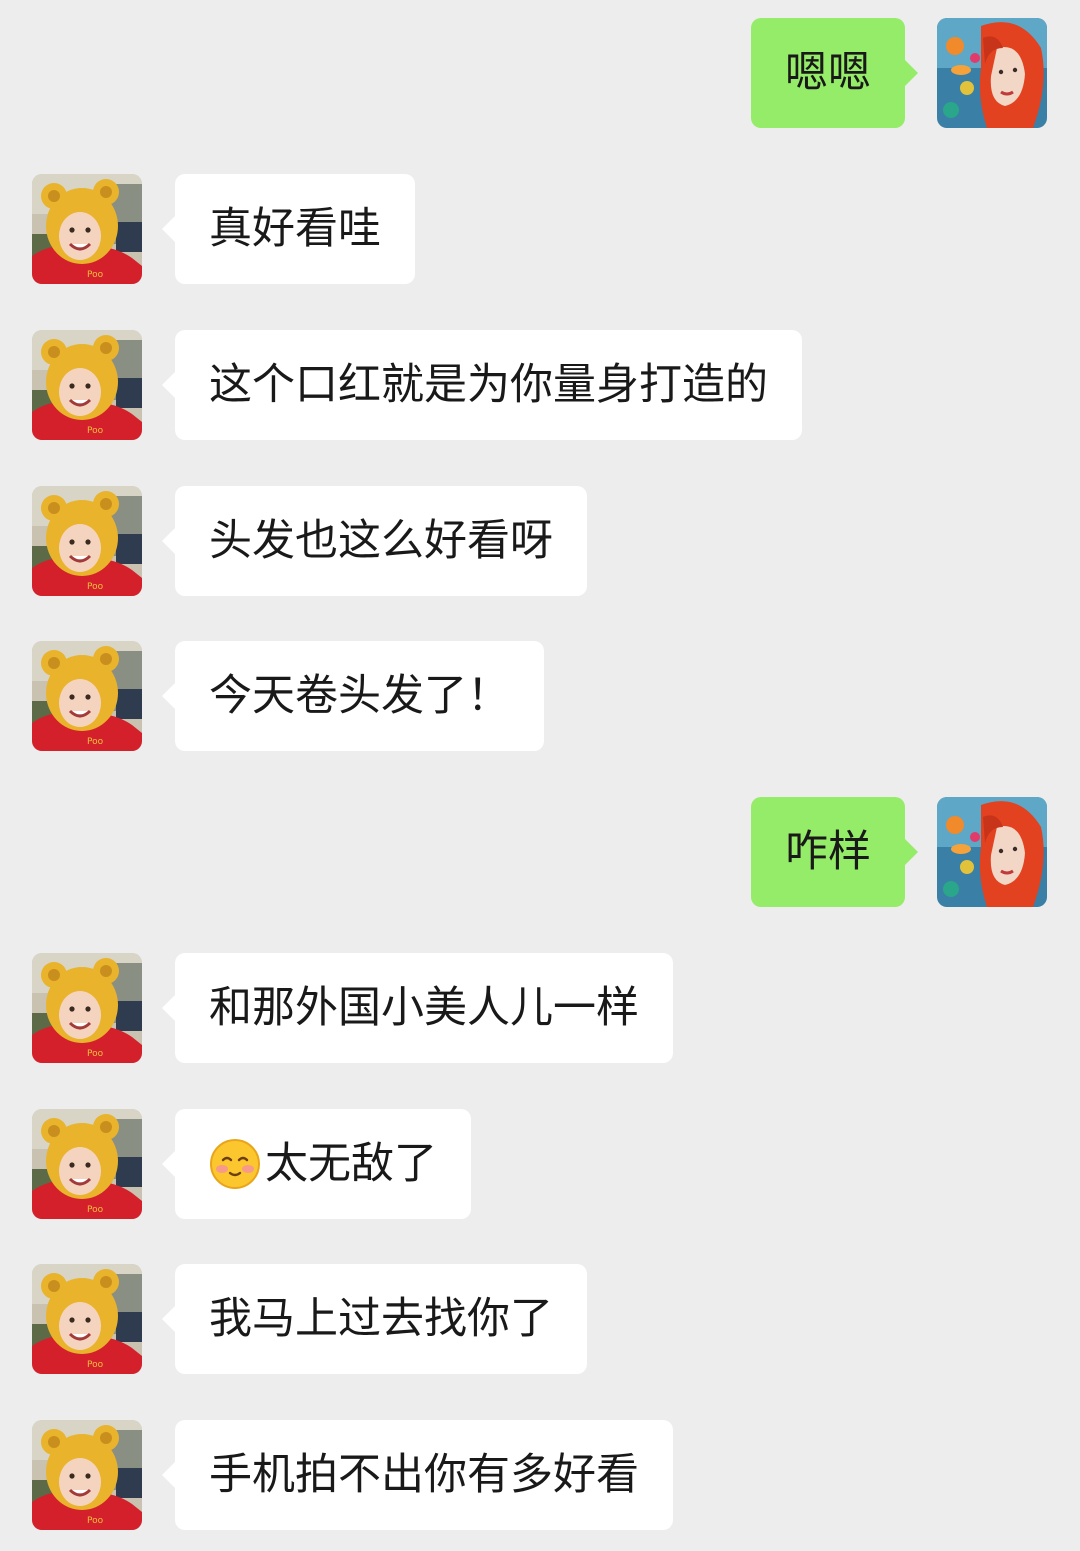 Image resolution: width=1080 pixels, height=1551 pixels. I want to click on message-text: 我马上过去找你了, so click(381, 1318).